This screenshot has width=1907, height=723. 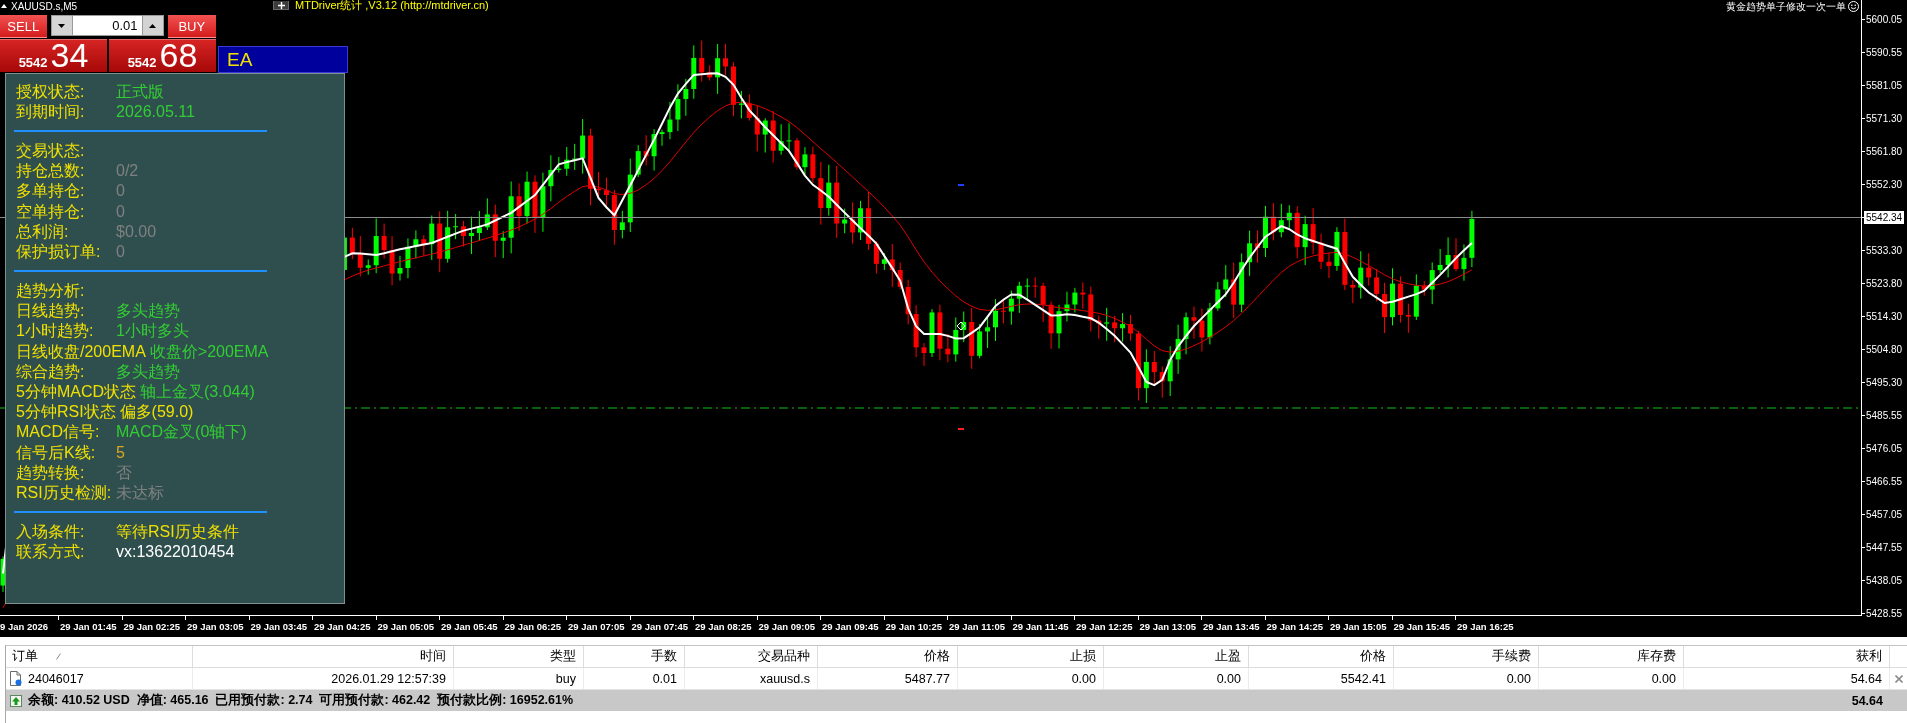 What do you see at coordinates (1884, 448) in the screenshot?
I see `price-axis-label: 5476.05` at bounding box center [1884, 448].